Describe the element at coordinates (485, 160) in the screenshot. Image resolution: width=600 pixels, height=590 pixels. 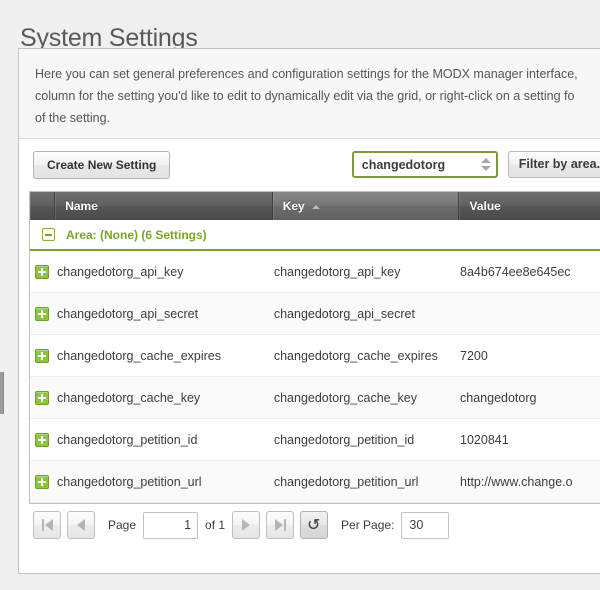
I see `chevron-up-icon` at that location.